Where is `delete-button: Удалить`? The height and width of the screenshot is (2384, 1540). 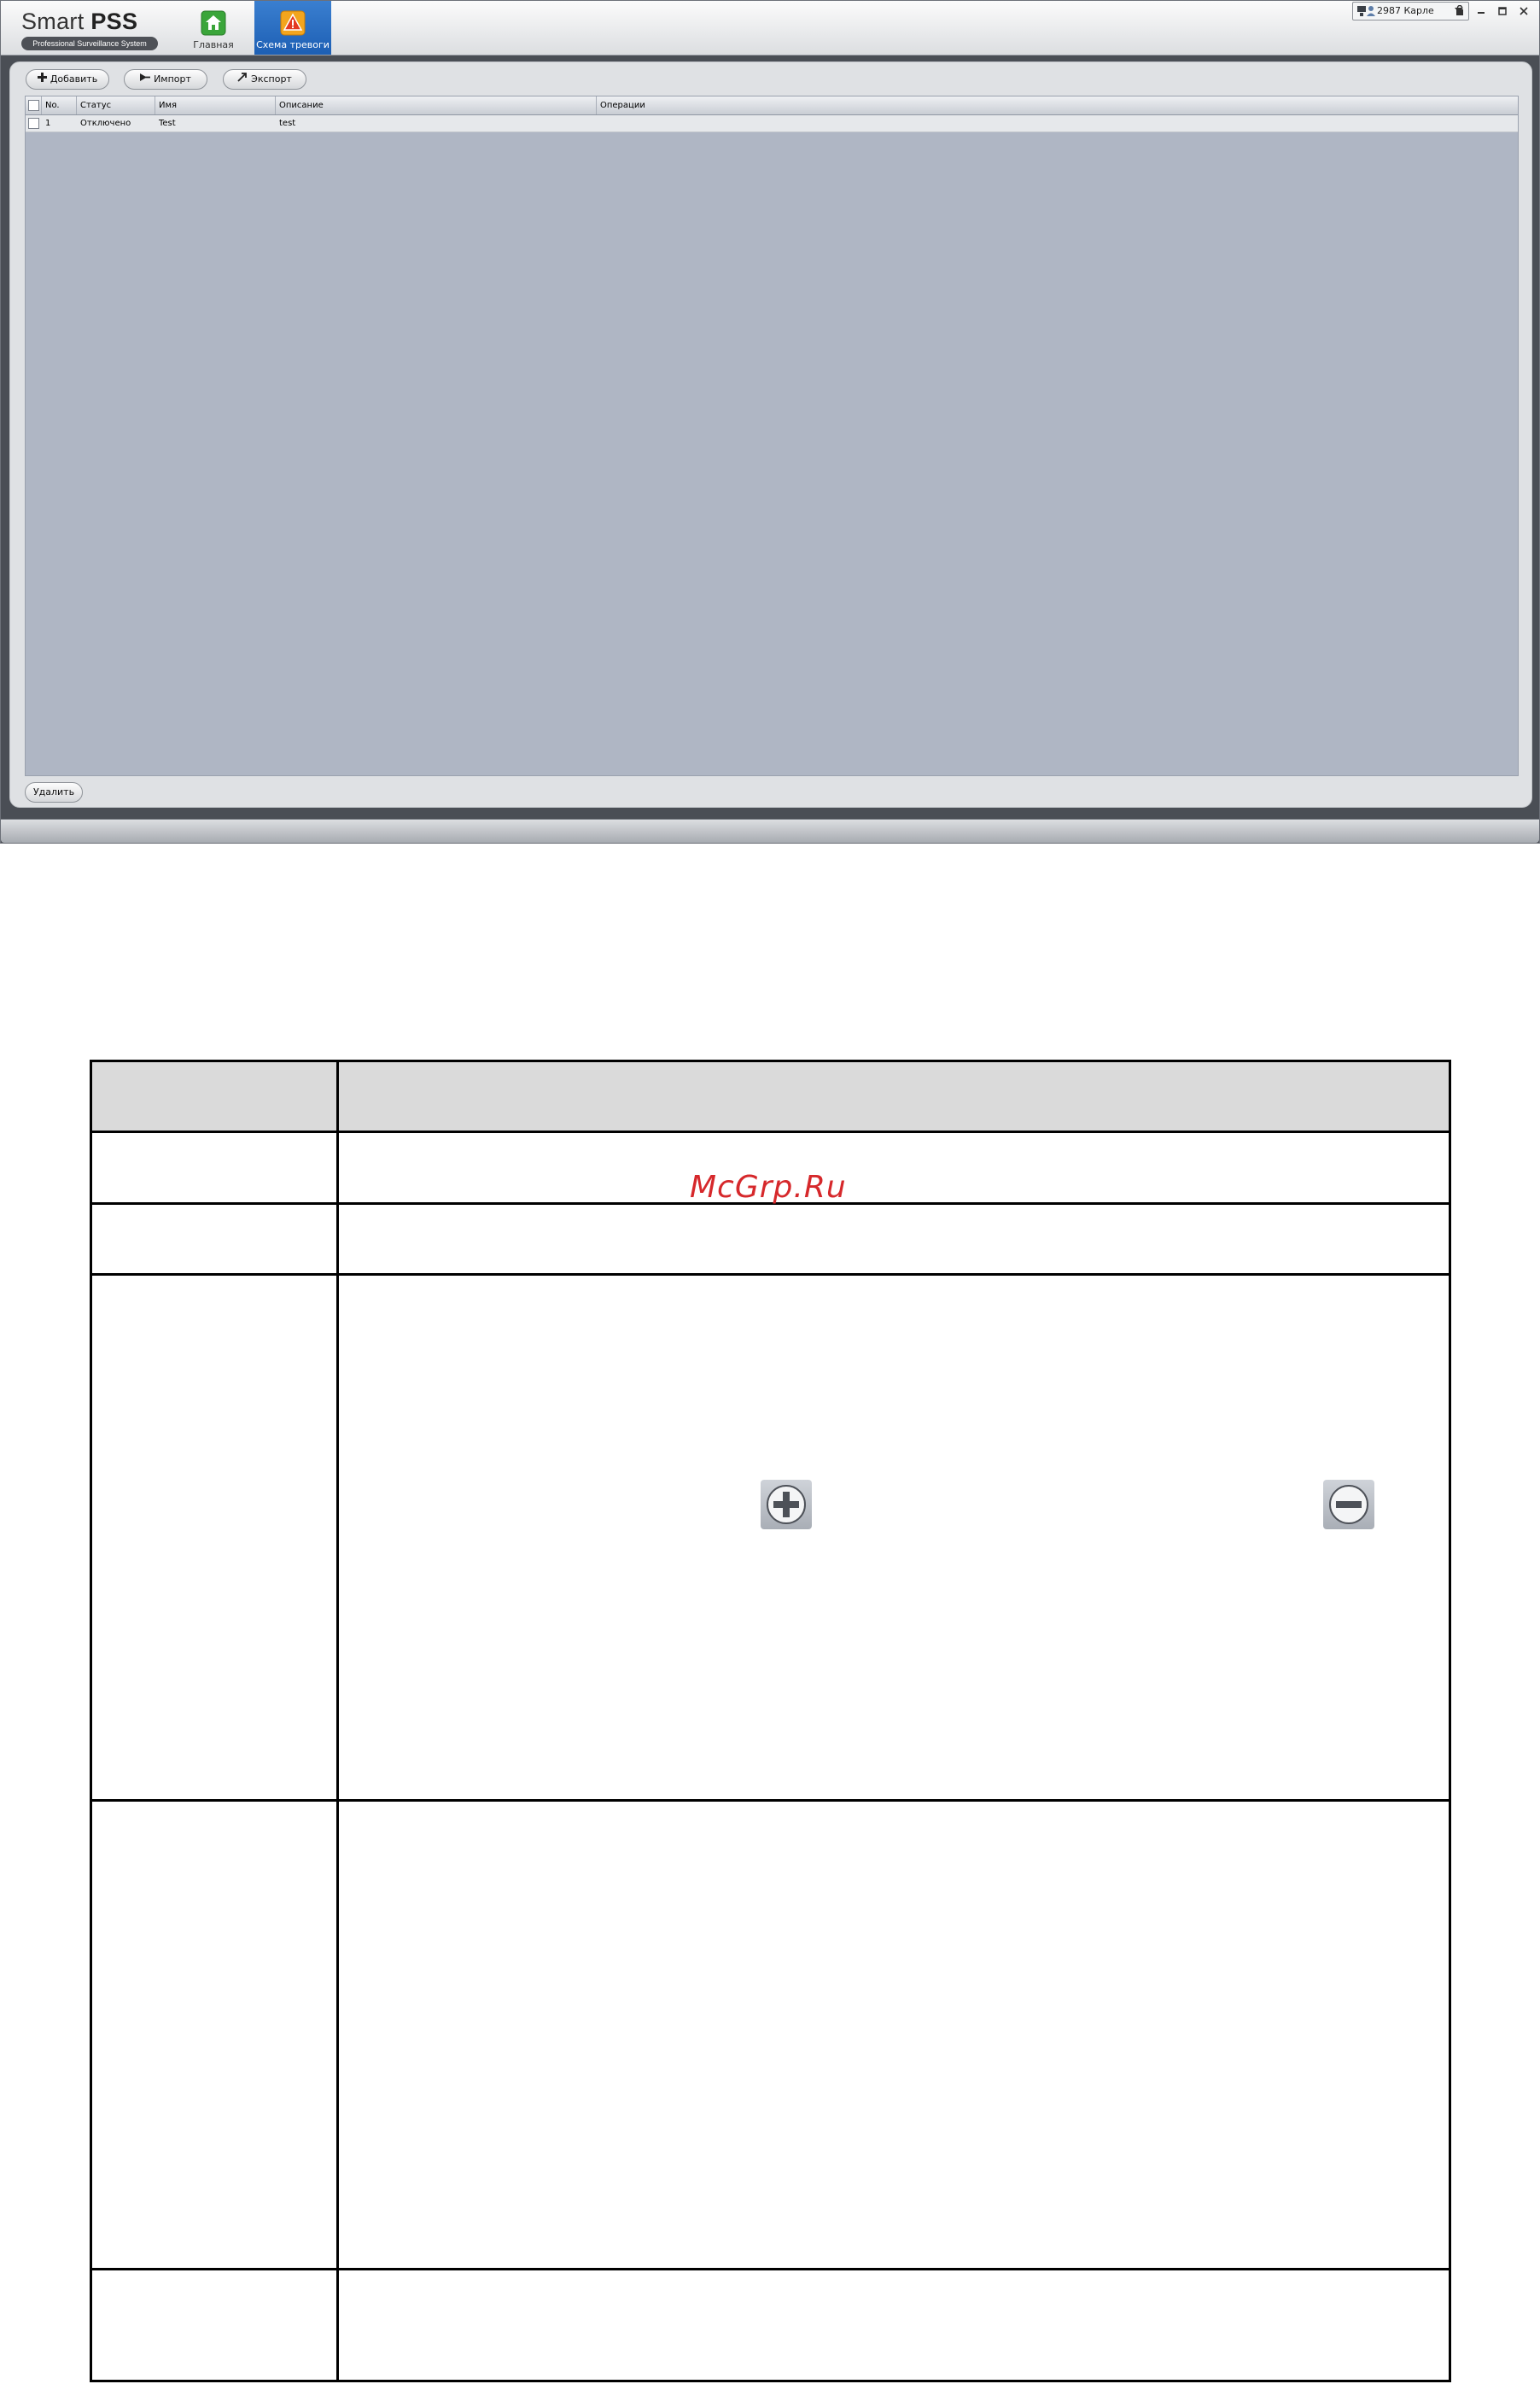
delete-button: Удалить is located at coordinates (54, 792).